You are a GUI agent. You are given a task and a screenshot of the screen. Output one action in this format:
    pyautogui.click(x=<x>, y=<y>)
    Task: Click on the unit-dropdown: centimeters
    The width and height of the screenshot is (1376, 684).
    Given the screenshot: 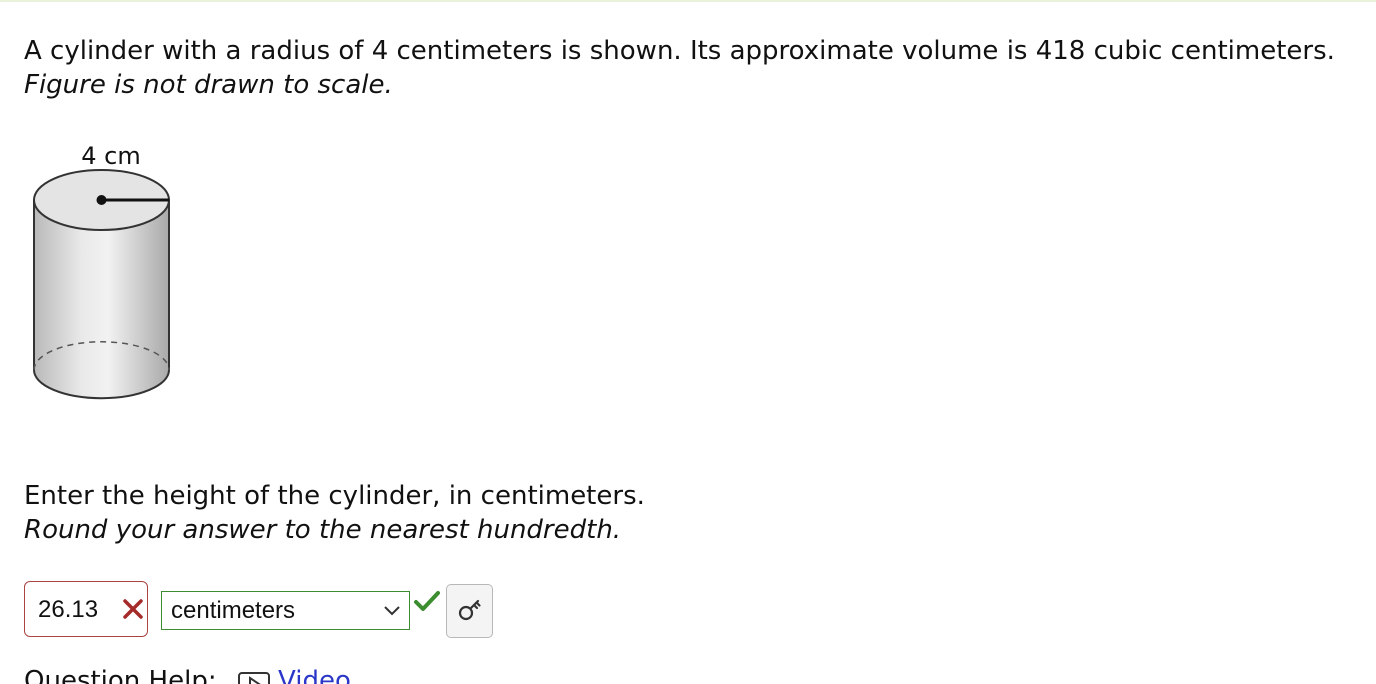 What is the action you would take?
    pyautogui.click(x=285, y=610)
    